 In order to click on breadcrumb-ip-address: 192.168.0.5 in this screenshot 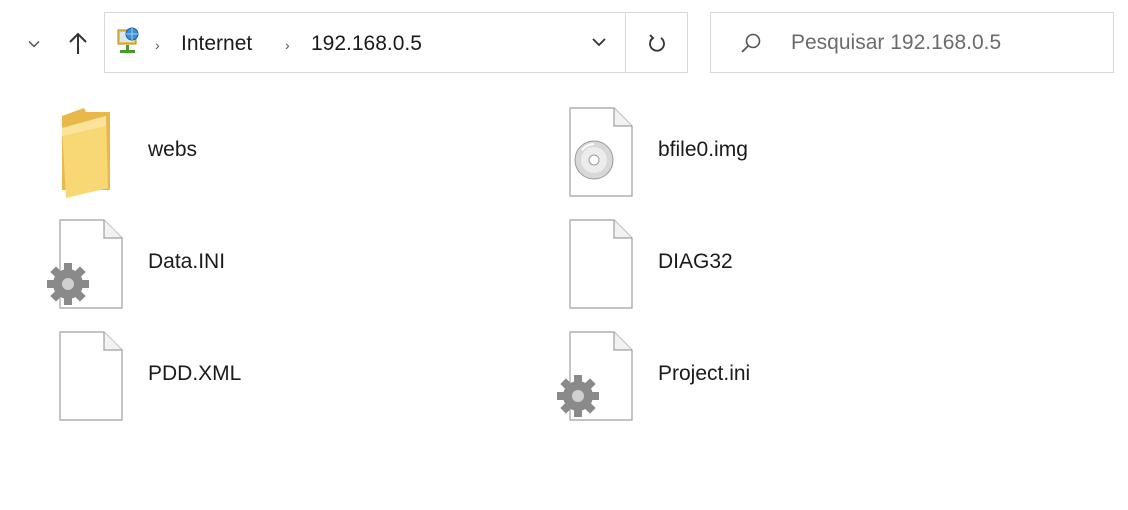, I will do `click(366, 44)`.